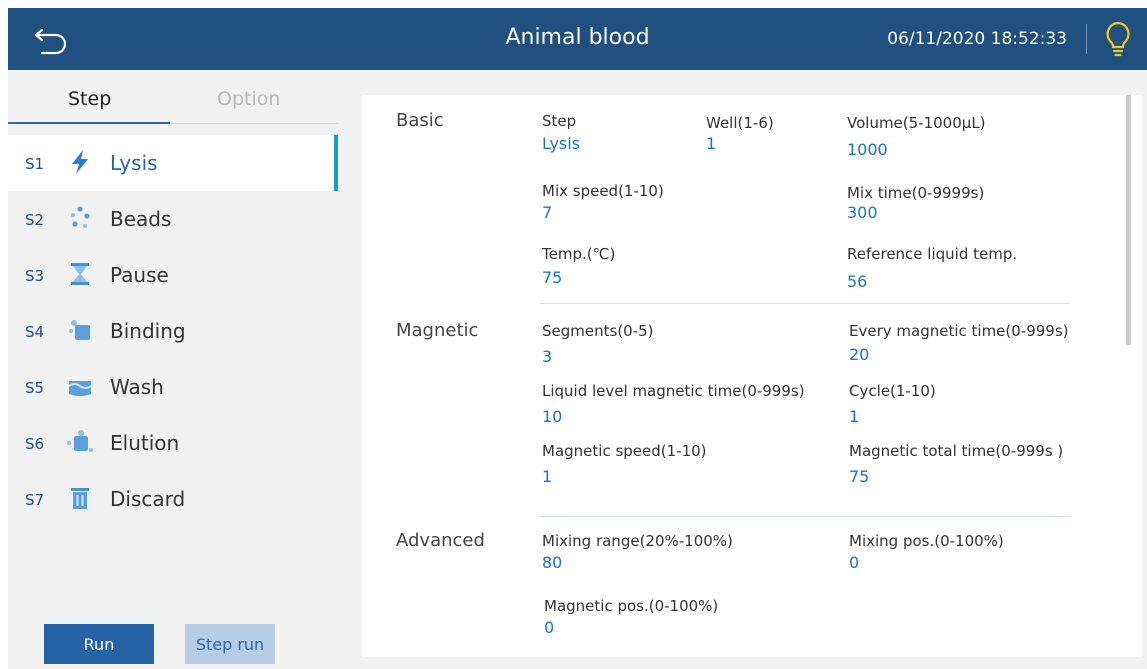 This screenshot has width=1147, height=669. I want to click on step-number: S2, so click(35, 220).